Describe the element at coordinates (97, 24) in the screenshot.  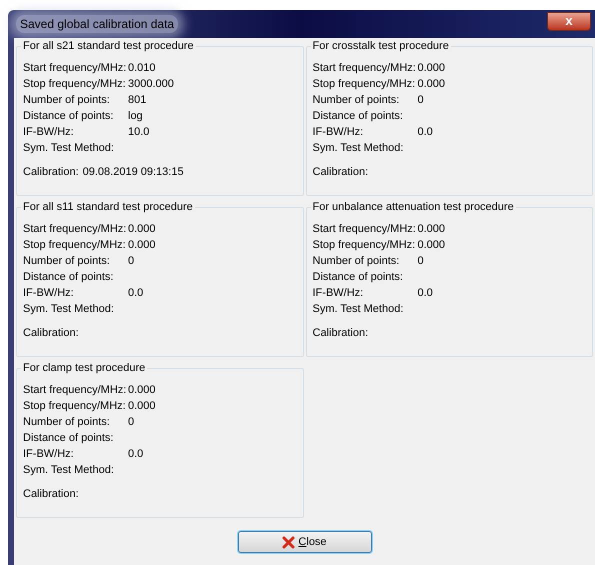
I see `window-title: Saved global calibration data` at that location.